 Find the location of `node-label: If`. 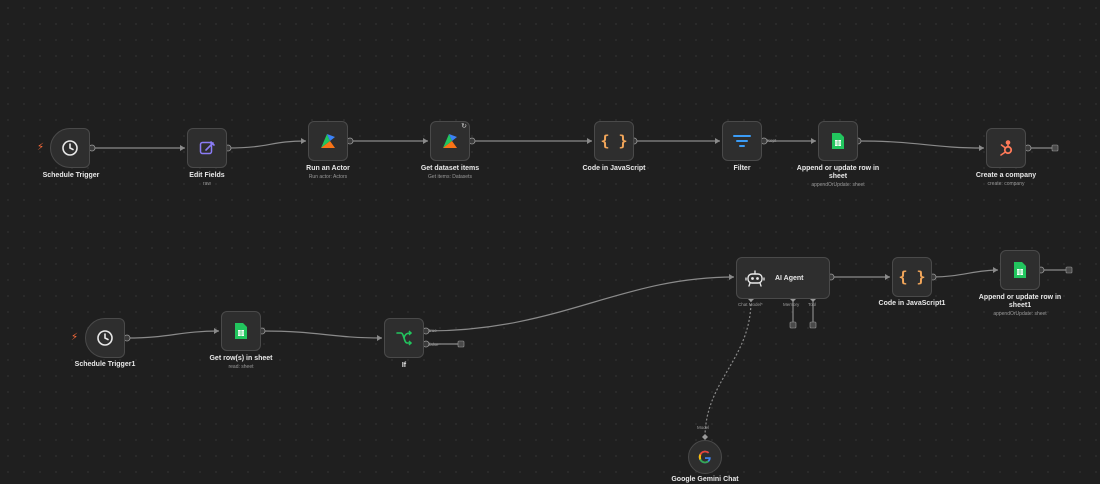

node-label: If is located at coordinates (404, 365).